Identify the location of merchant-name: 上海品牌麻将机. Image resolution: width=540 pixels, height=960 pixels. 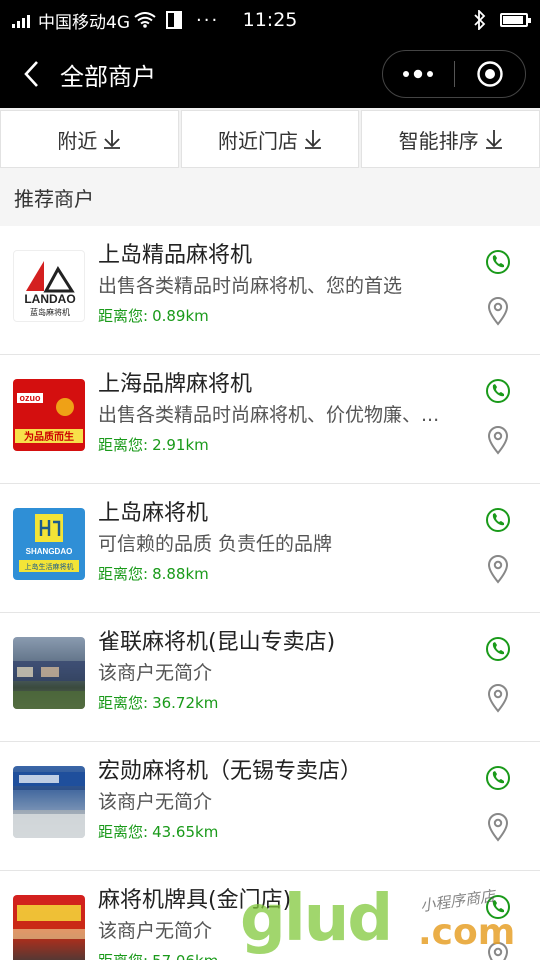
(175, 384).